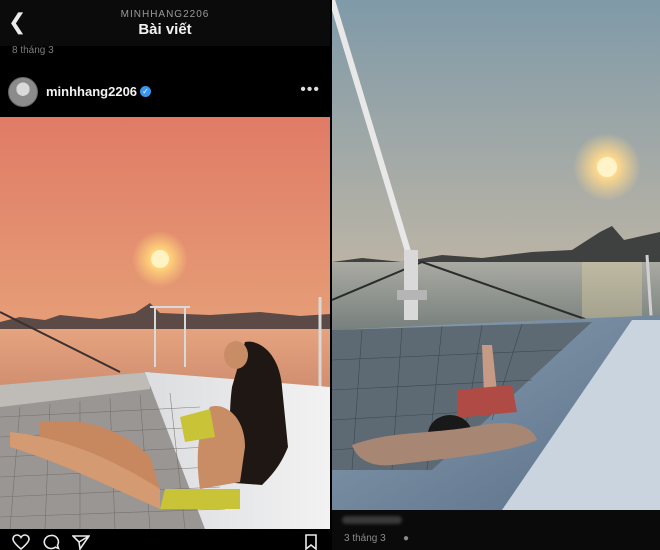 The image size is (660, 550). What do you see at coordinates (165, 93) in the screenshot?
I see `post-author-row: minhhang2206 ✓ •••` at bounding box center [165, 93].